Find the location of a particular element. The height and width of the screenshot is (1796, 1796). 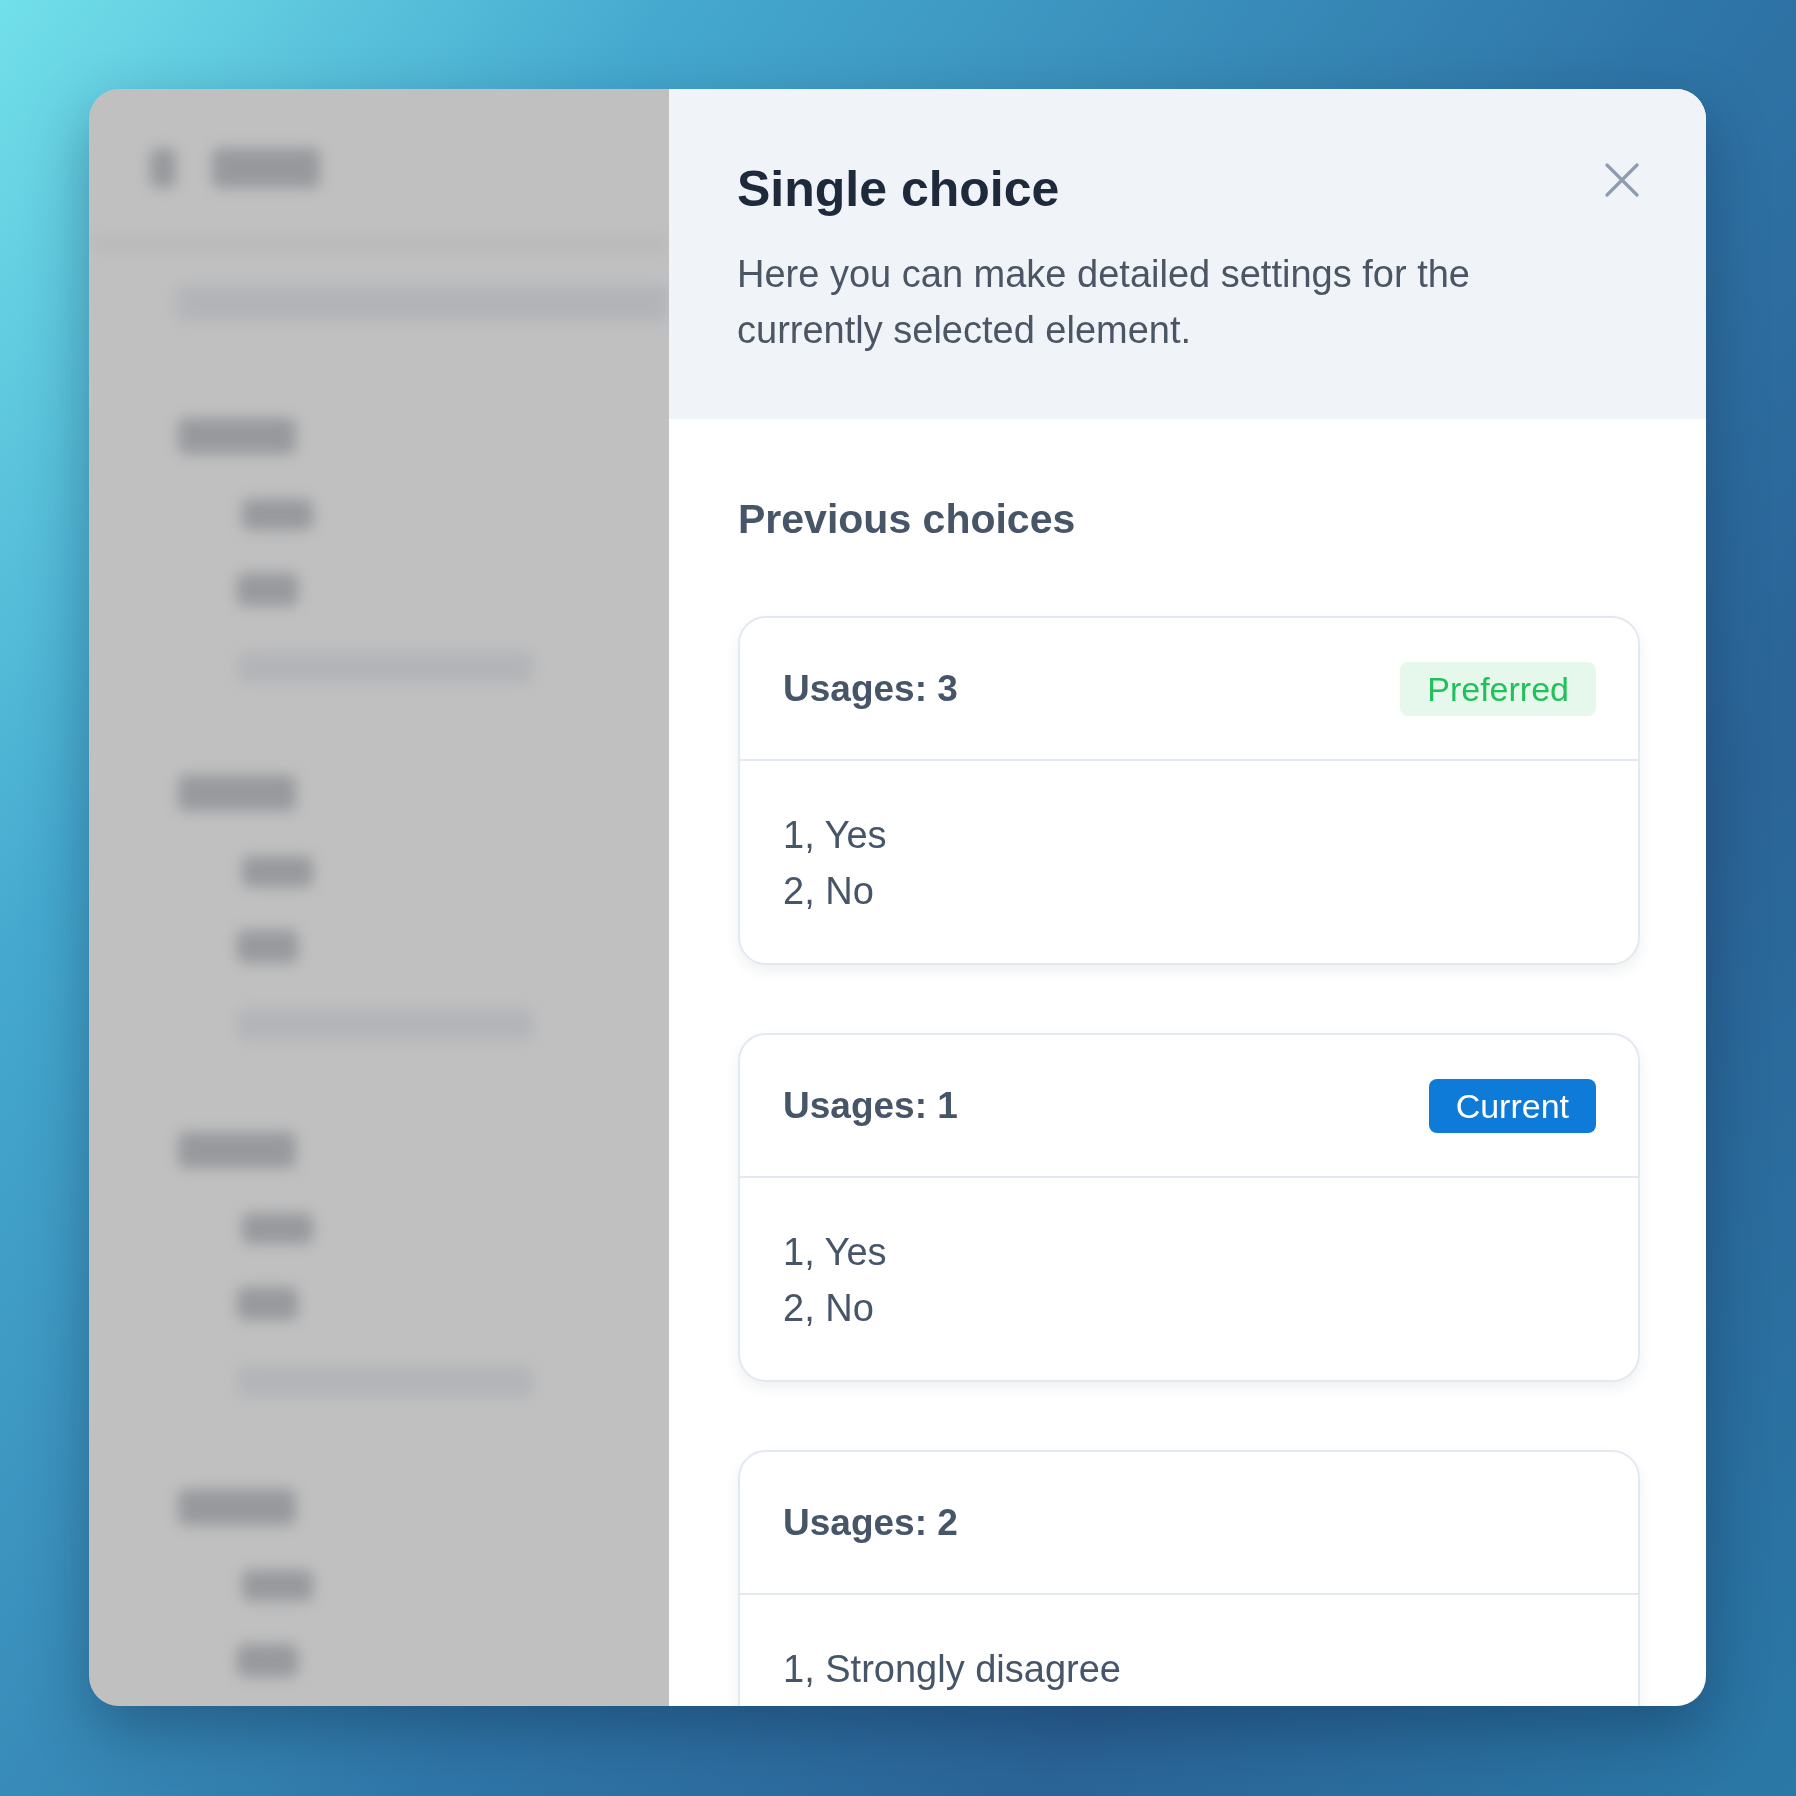

choice-card: Usages: 3 Preferred 1, Yes 2, No is located at coordinates (1189, 790).